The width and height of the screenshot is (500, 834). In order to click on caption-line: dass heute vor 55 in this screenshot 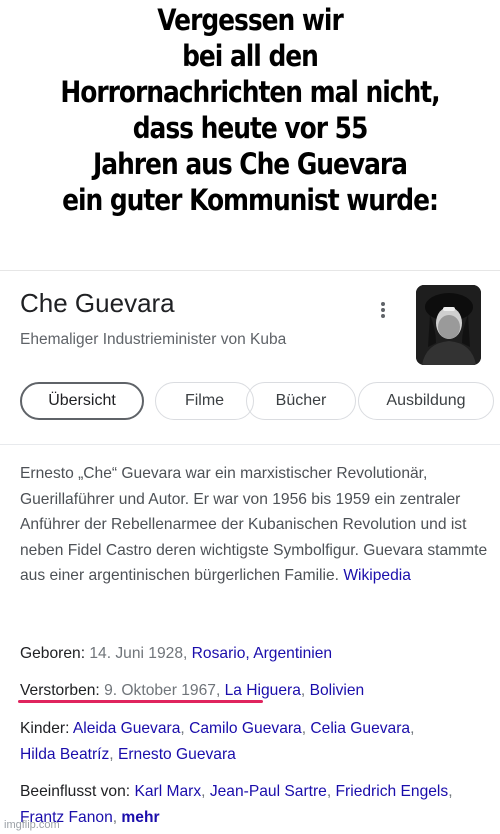, I will do `click(250, 128)`.